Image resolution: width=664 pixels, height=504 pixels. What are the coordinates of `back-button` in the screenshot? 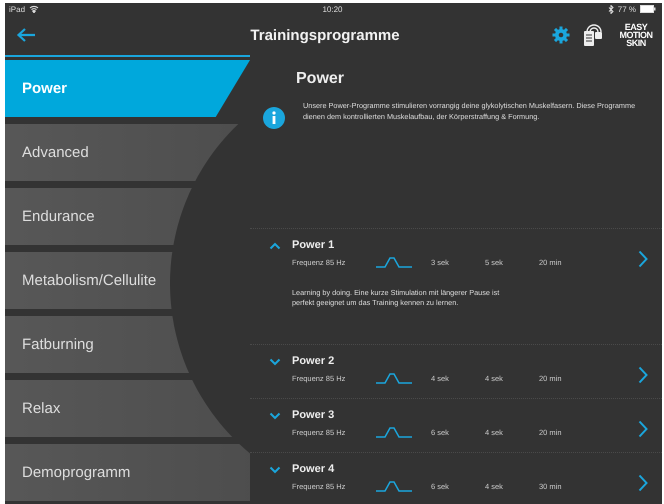 It's located at (26, 35).